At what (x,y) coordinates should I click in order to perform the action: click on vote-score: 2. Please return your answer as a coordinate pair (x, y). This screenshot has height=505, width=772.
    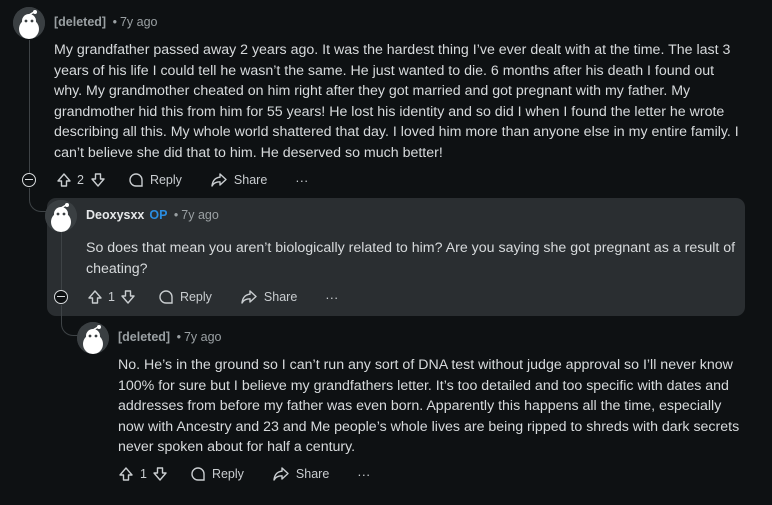
    Looking at the image, I should click on (80, 180).